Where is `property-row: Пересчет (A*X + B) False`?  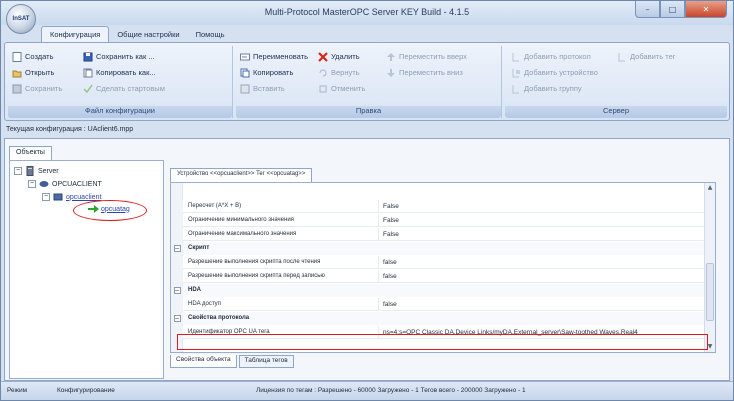
property-row: Пересчет (A*X + B) False is located at coordinates (438, 206).